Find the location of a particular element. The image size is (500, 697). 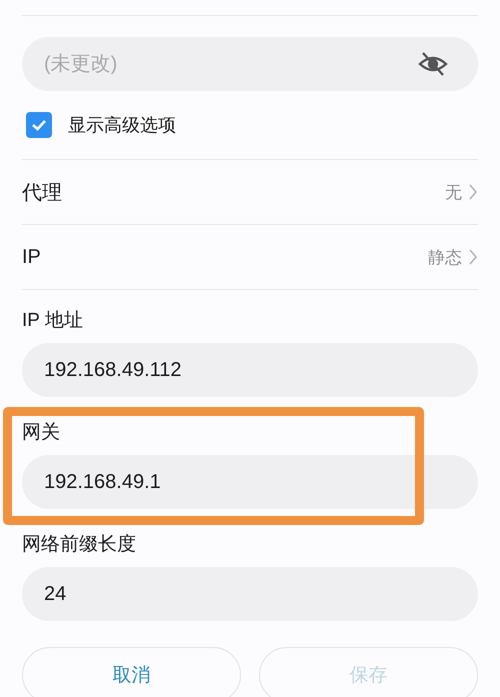

setting-value: 静态 is located at coordinates (445, 257).